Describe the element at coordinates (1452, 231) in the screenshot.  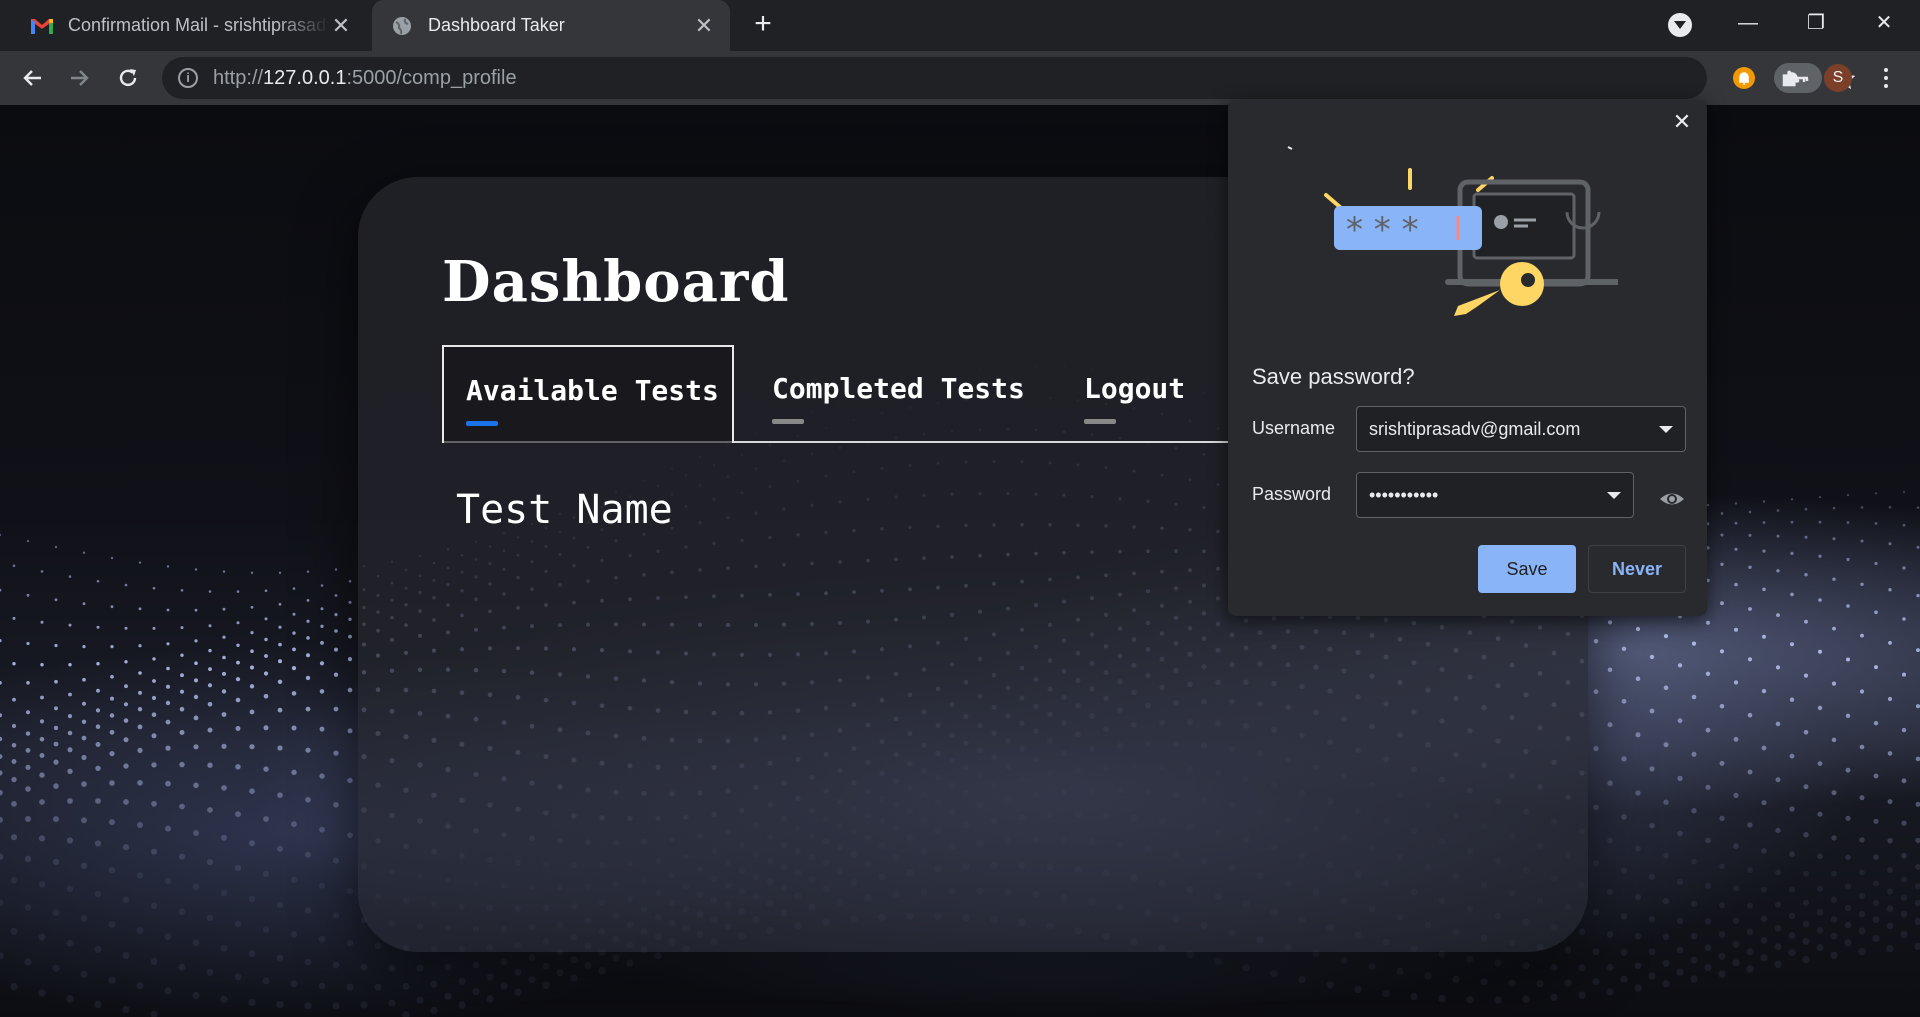
I see `password-illustration: * * *` at that location.